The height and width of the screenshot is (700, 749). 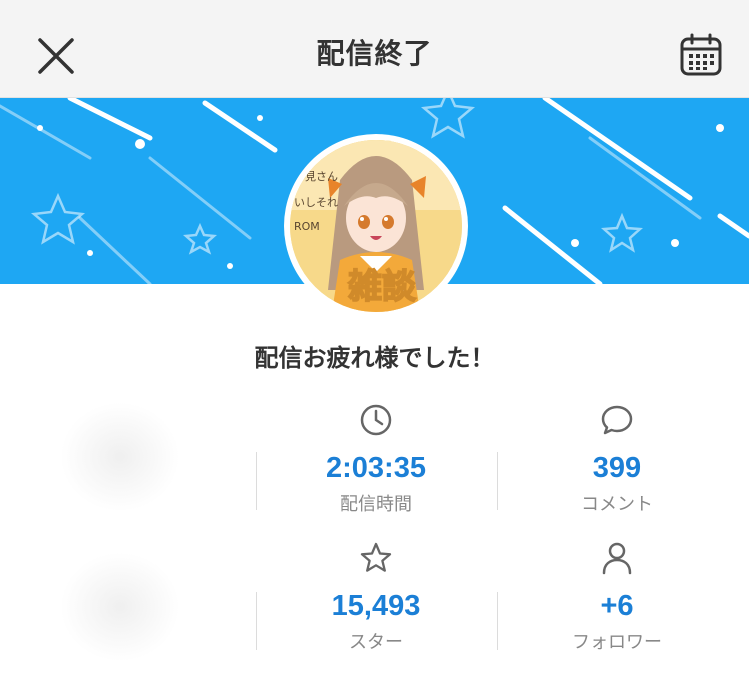 I want to click on star-icon, so click(x=376, y=557).